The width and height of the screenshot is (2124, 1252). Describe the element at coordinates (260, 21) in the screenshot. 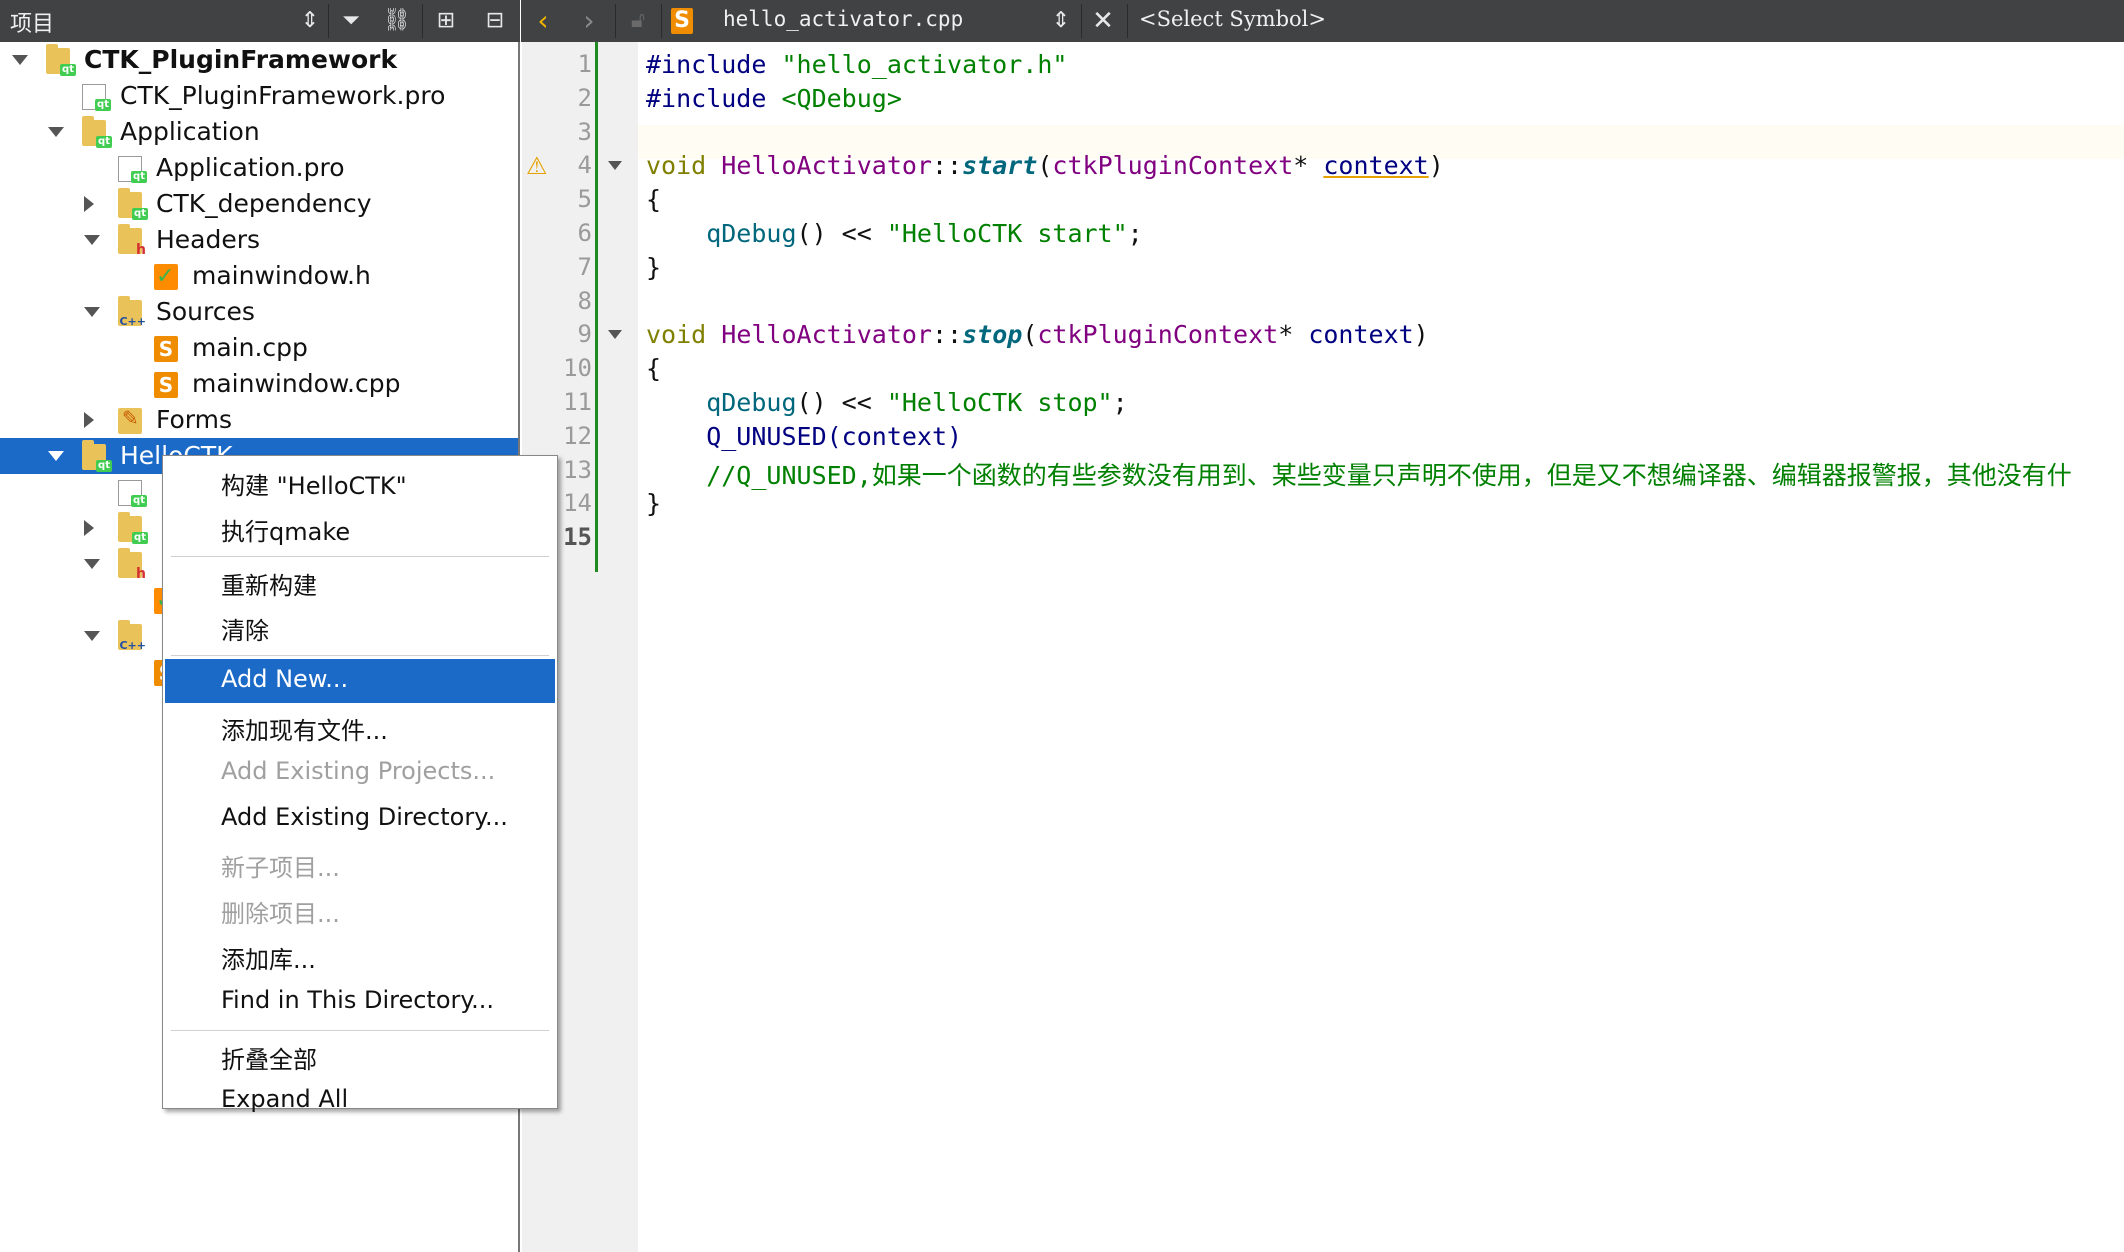

I see `project-toolbar: 项目 ⇕ ⏷ ⛓ ⊞ ⊟` at that location.